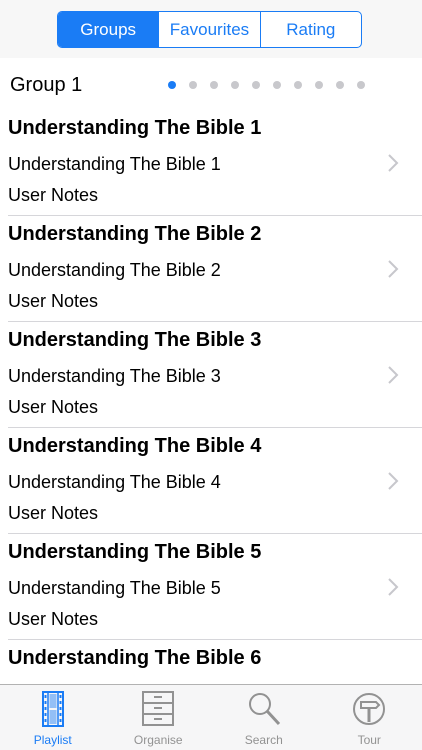  Describe the element at coordinates (135, 446) in the screenshot. I see `item-title: Understanding The Bible 4` at that location.